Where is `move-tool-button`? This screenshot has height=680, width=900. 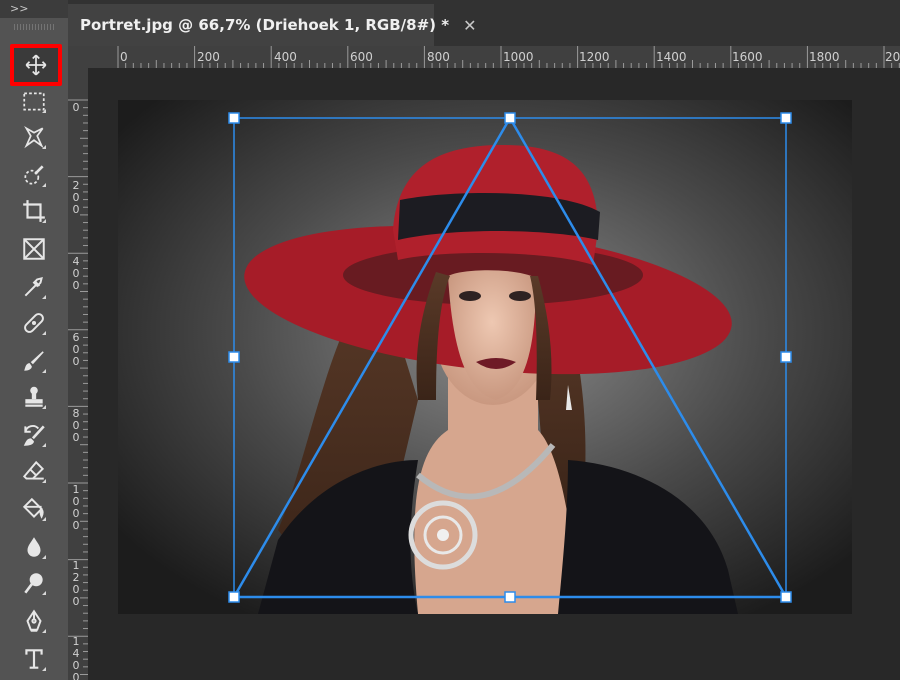
move-tool-button is located at coordinates (36, 65).